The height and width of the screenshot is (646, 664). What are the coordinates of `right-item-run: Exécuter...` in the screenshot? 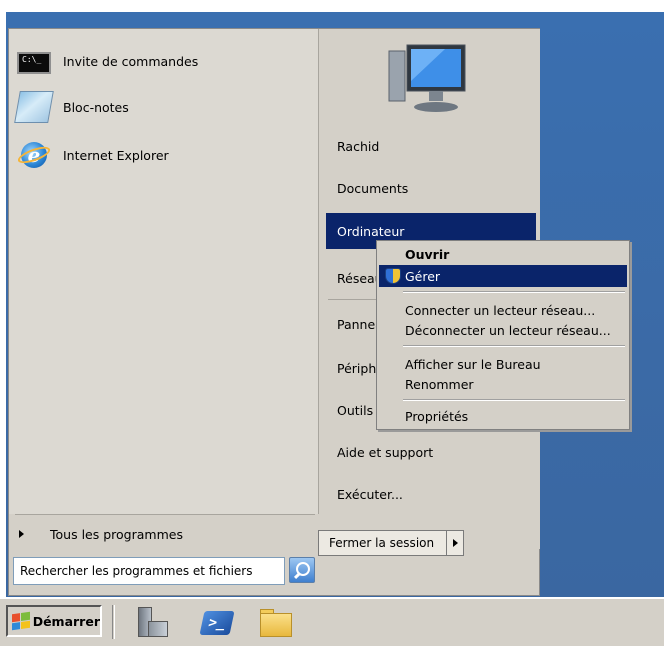 It's located at (431, 494).